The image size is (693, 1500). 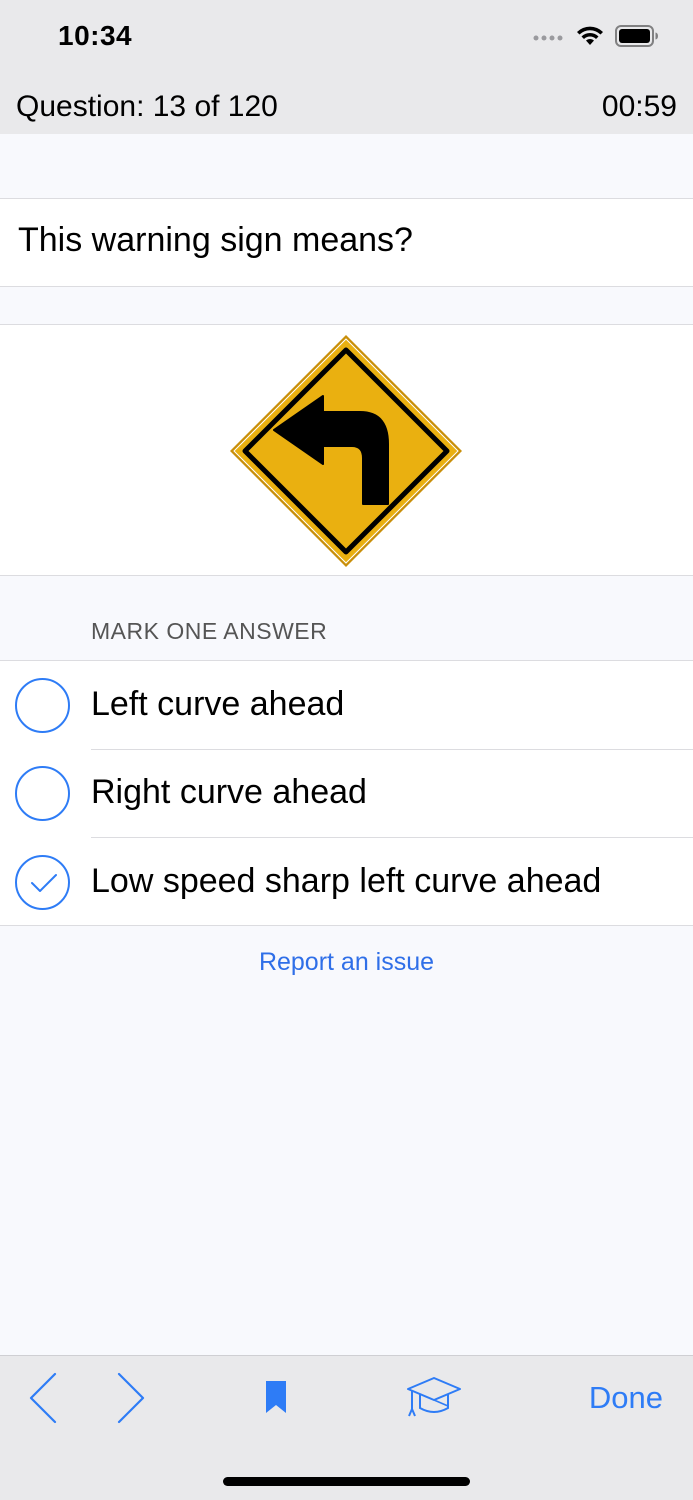 What do you see at coordinates (639, 106) in the screenshot?
I see `timer: 00:59` at bounding box center [639, 106].